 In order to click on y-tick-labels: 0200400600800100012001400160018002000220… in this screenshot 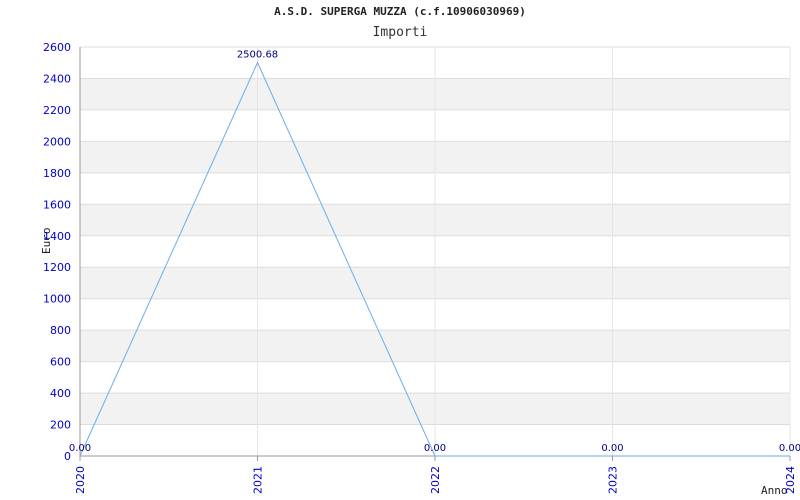, I will do `click(57, 252)`.